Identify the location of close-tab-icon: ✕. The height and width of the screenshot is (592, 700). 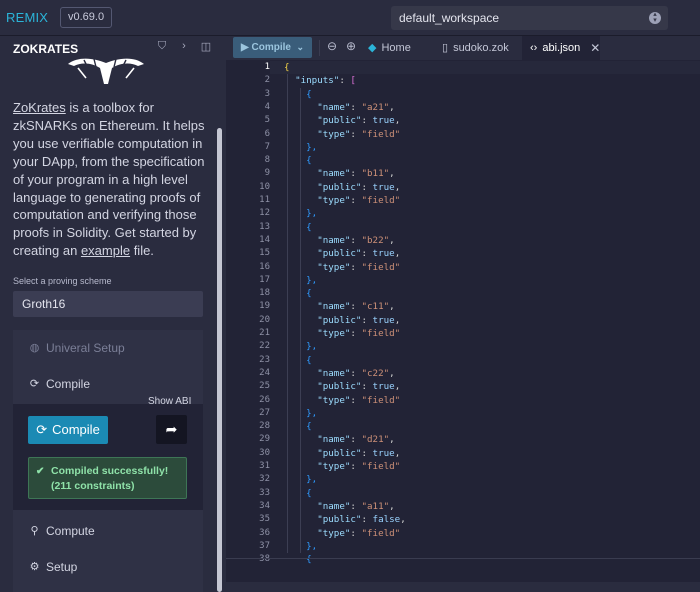
(595, 48).